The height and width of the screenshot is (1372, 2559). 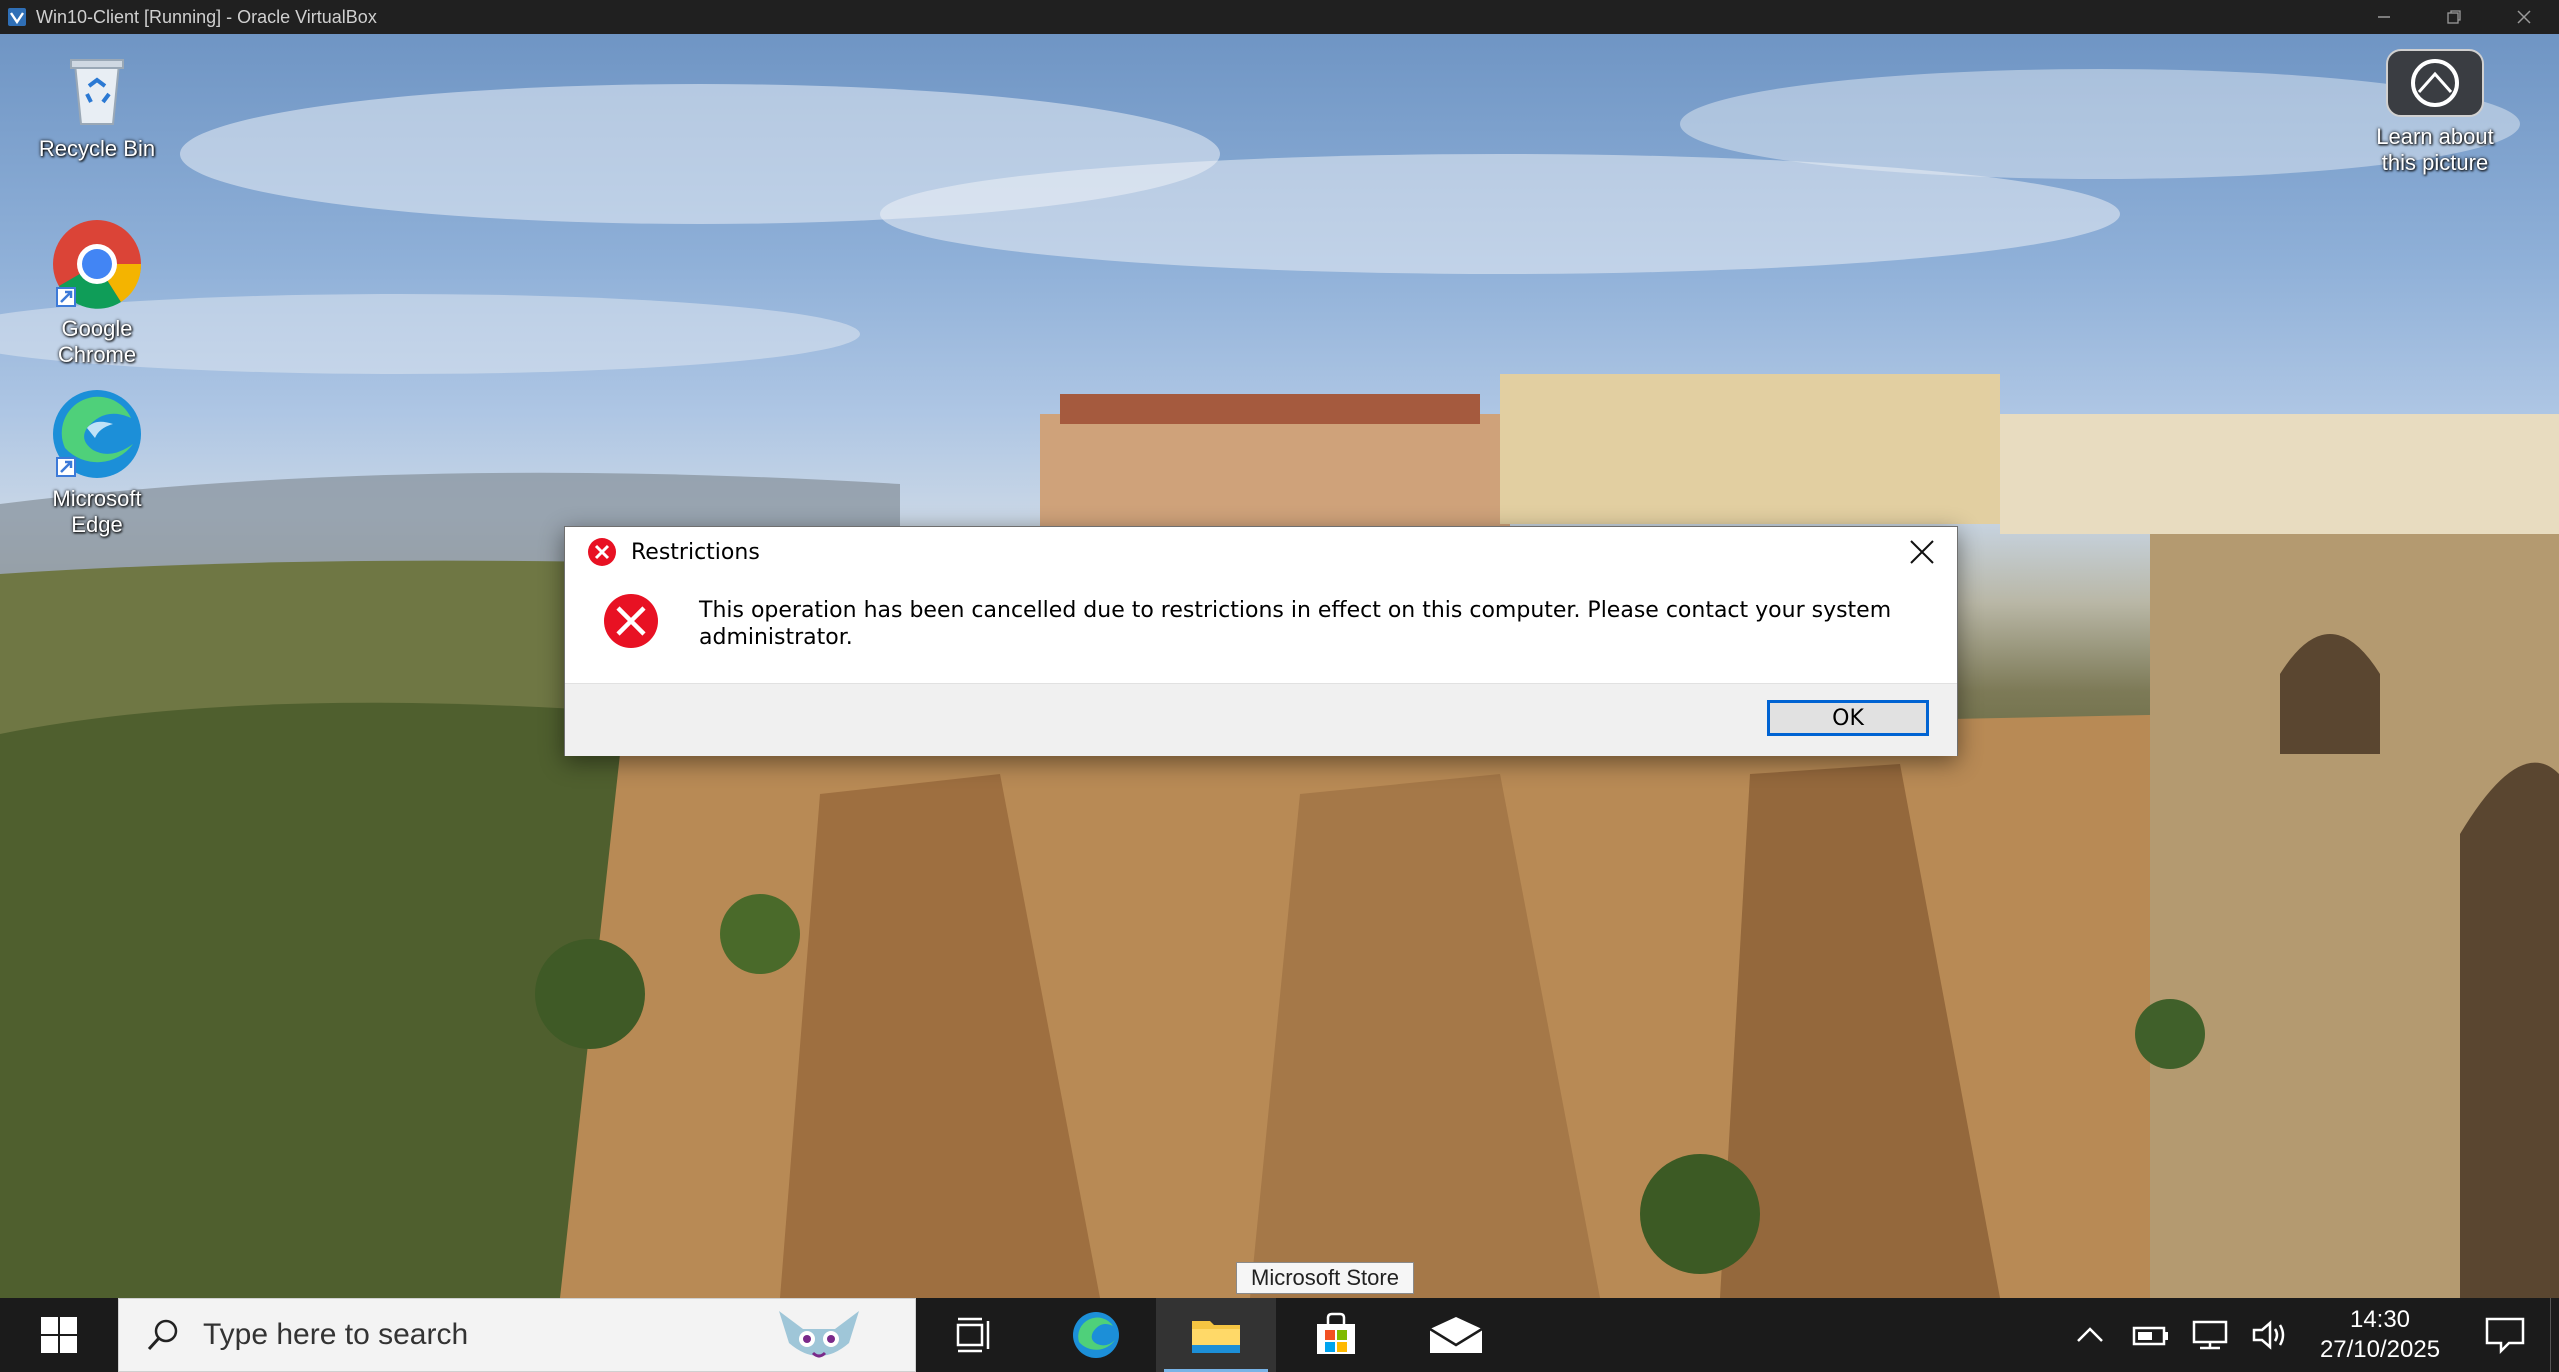 I want to click on taskbar-file-explorer-button, so click(x=1216, y=1335).